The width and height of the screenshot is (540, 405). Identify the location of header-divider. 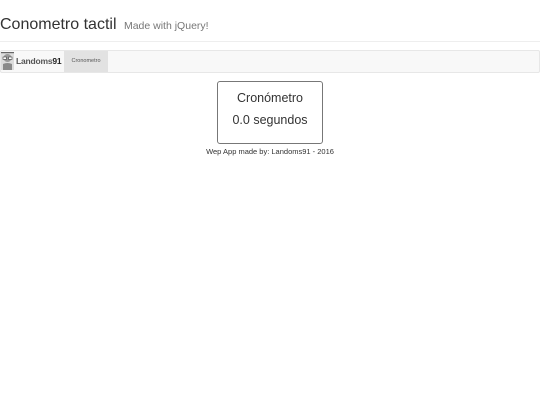
(270, 41).